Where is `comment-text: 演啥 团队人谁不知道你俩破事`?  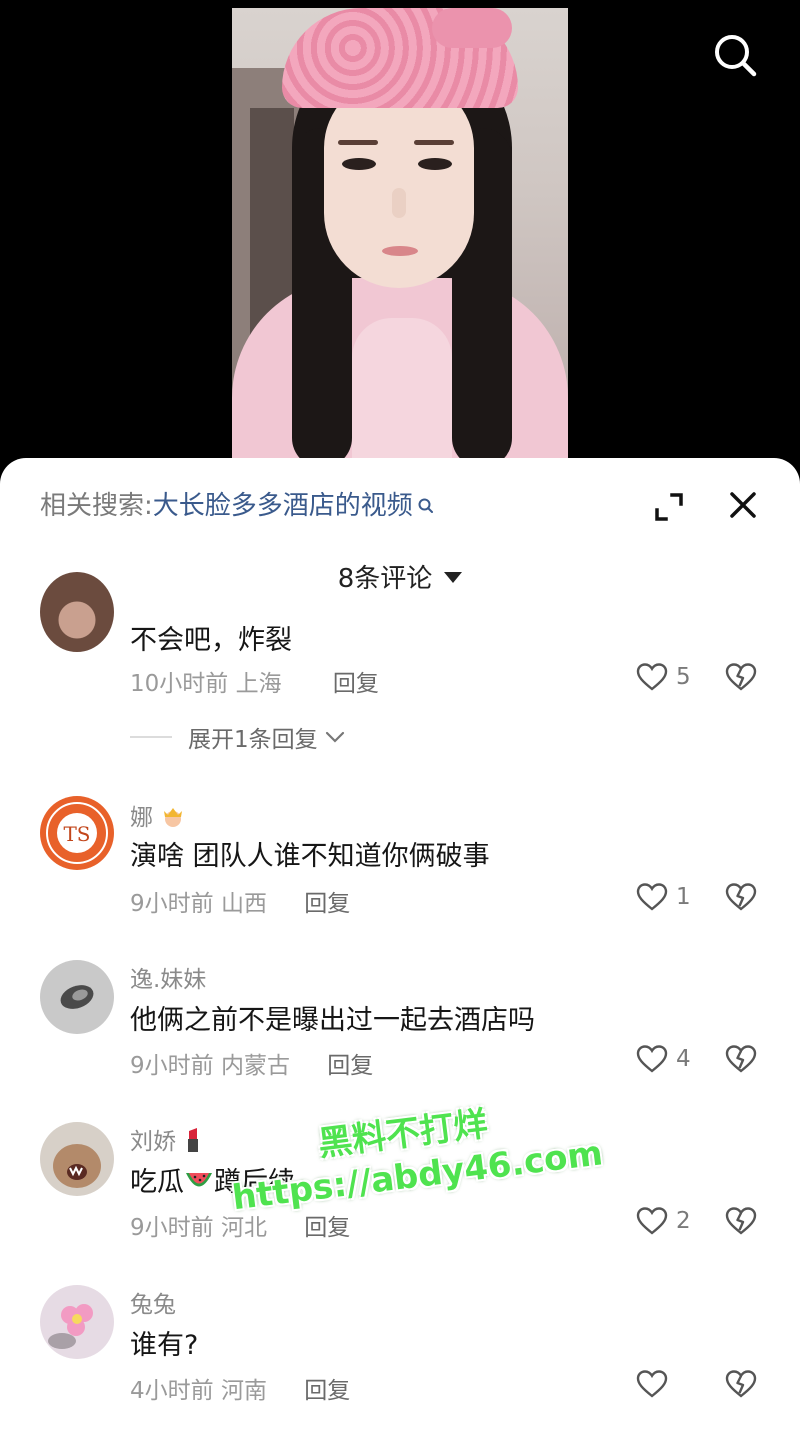
comment-text: 演啥 团队人谁不知道你俩破事 is located at coordinates (310, 856).